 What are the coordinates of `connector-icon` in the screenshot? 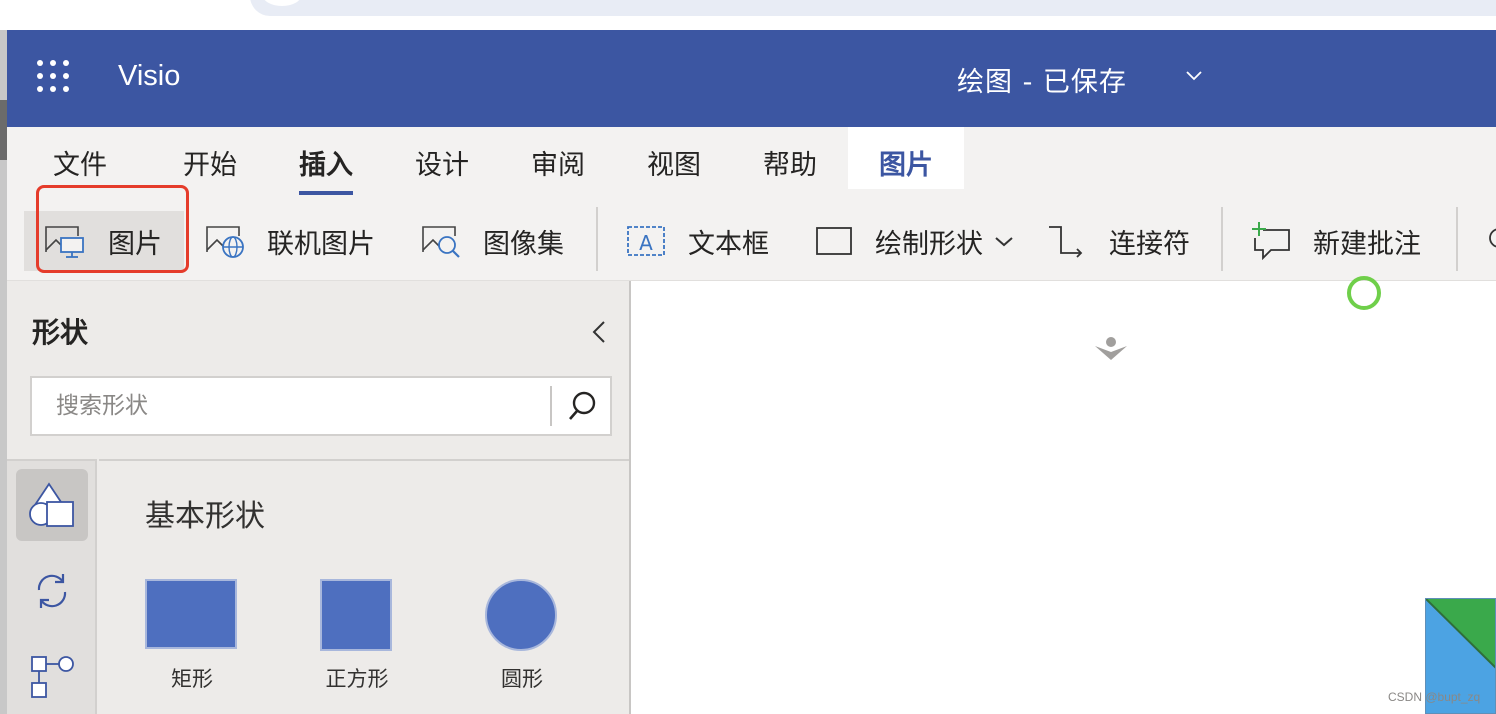 It's located at (1066, 242).